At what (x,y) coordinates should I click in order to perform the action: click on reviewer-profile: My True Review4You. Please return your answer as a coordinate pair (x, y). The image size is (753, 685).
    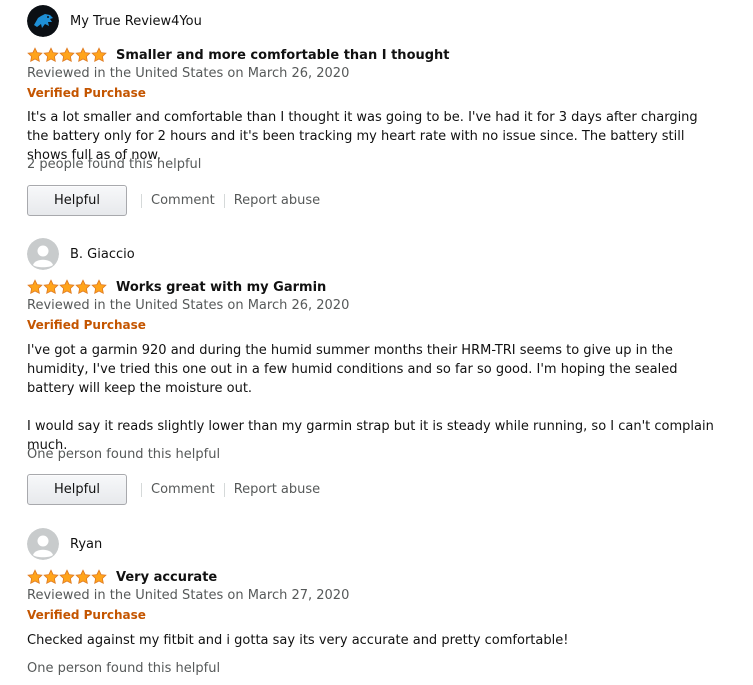
    Looking at the image, I should click on (114, 21).